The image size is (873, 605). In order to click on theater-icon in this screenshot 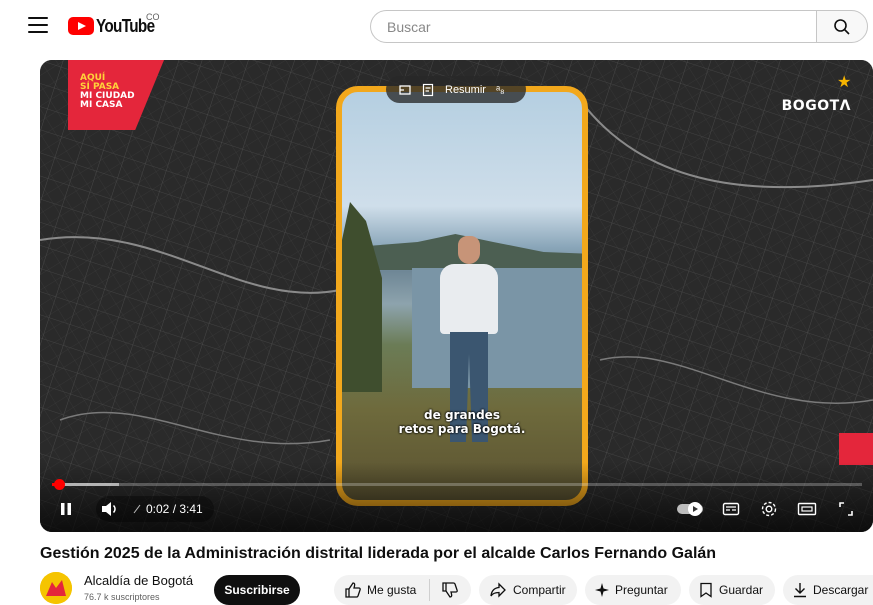, I will do `click(807, 509)`.